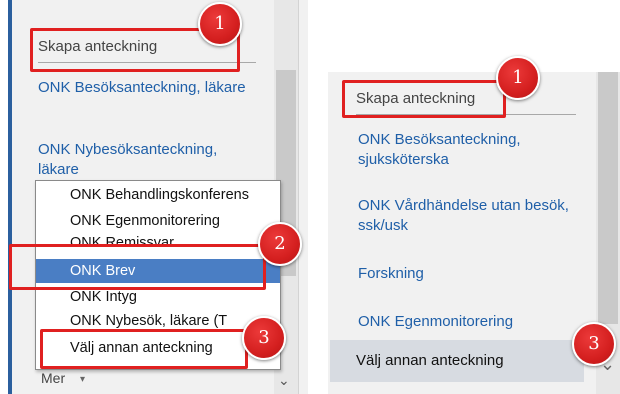 The image size is (620, 394). Describe the element at coordinates (158, 195) in the screenshot. I see `dropdown-item-treatment-conference: ONK Behandlingskonferens` at that location.